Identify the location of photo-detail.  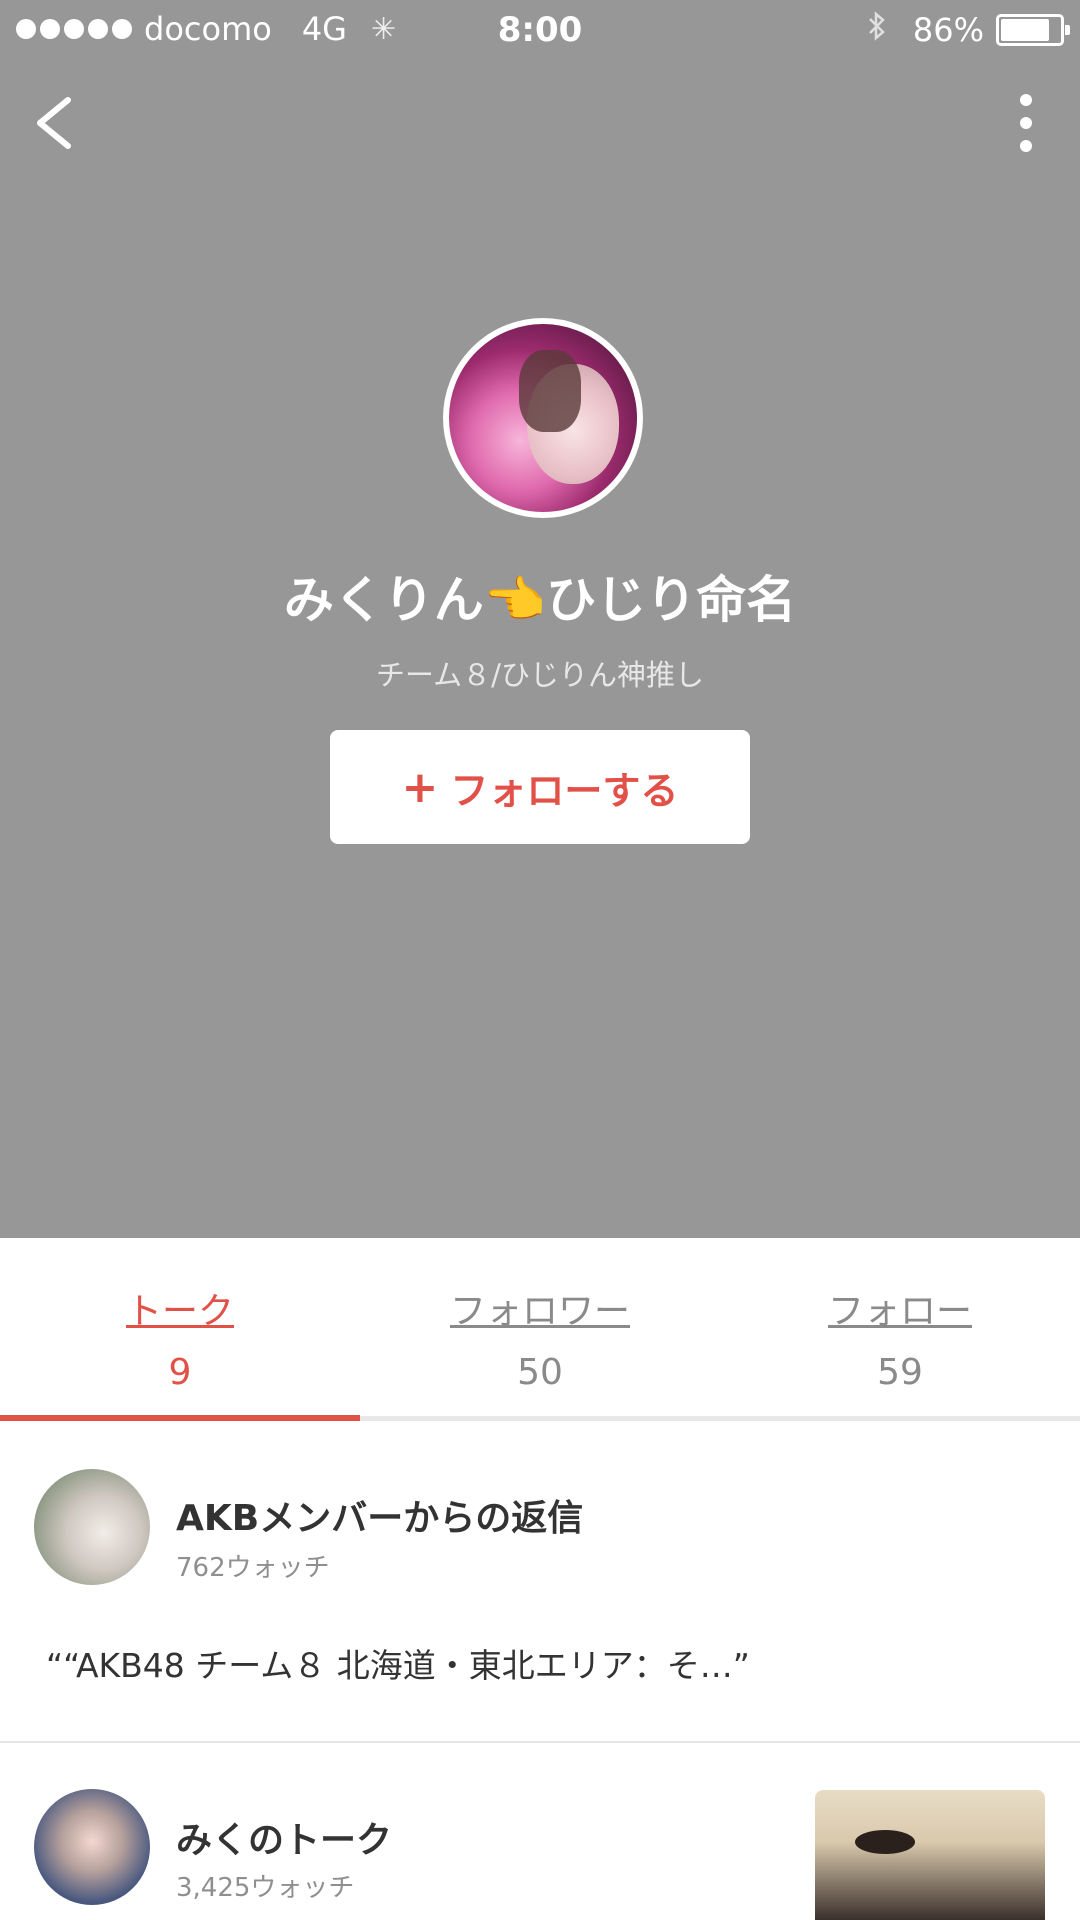
(885, 1842).